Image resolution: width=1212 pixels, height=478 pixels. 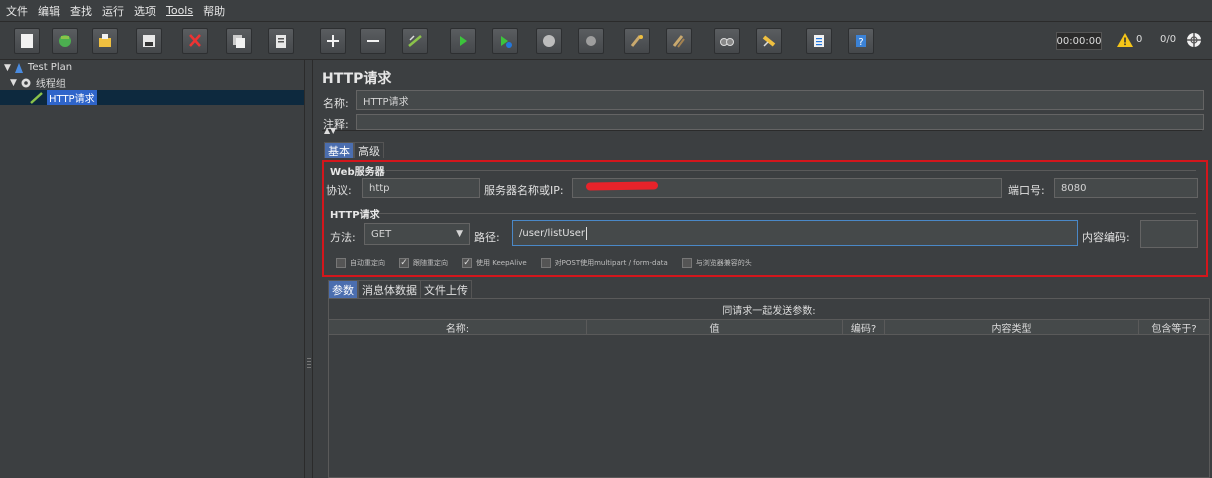 I want to click on page-title: HTTP请求, so click(x=357, y=79).